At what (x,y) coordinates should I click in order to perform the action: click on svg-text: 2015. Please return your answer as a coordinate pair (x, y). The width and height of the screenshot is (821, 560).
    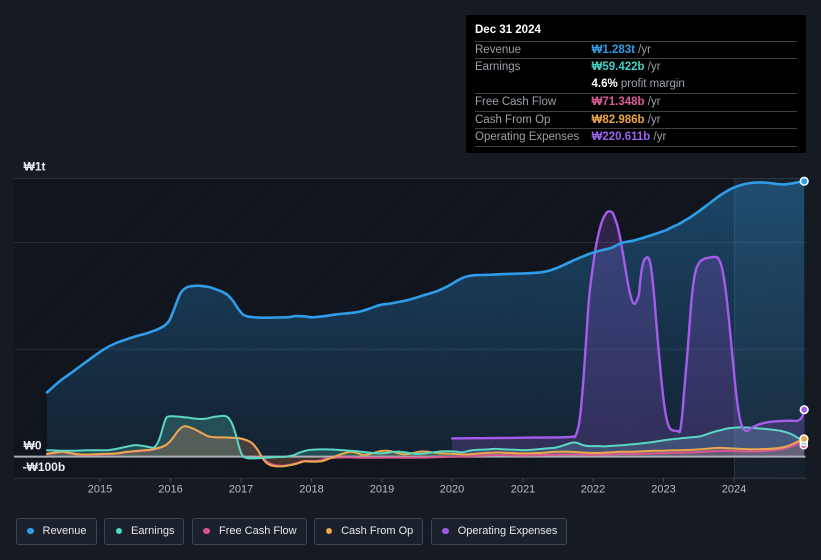
    Looking at the image, I should click on (100, 490).